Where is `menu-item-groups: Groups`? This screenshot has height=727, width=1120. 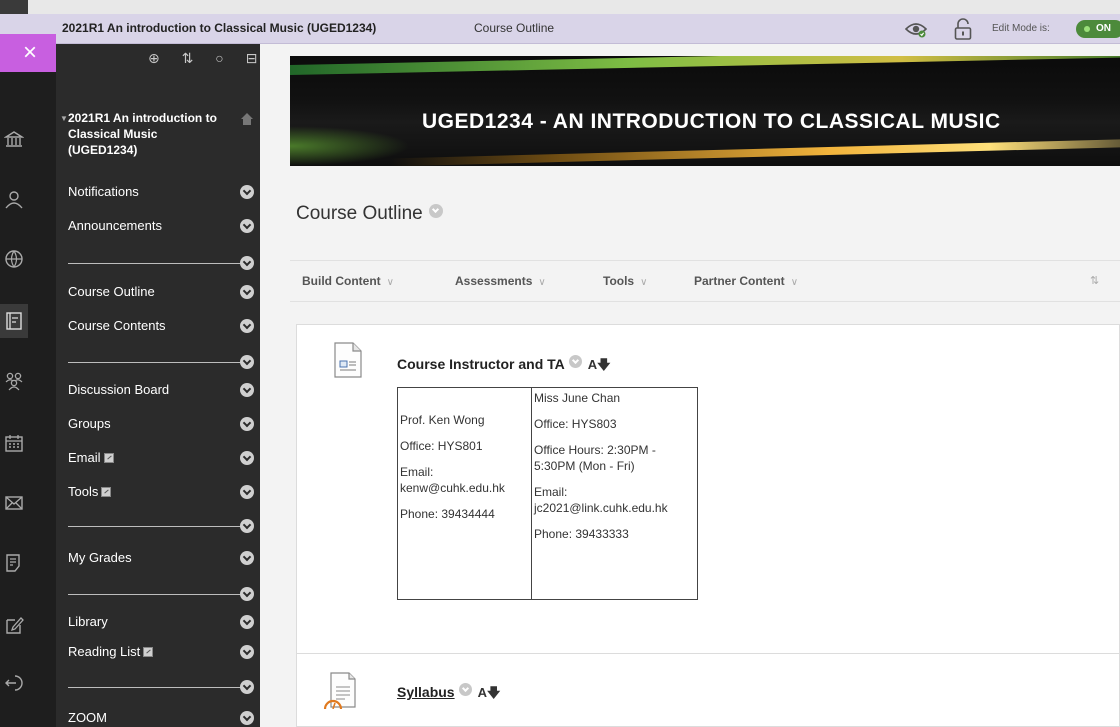 menu-item-groups: Groups is located at coordinates (163, 426).